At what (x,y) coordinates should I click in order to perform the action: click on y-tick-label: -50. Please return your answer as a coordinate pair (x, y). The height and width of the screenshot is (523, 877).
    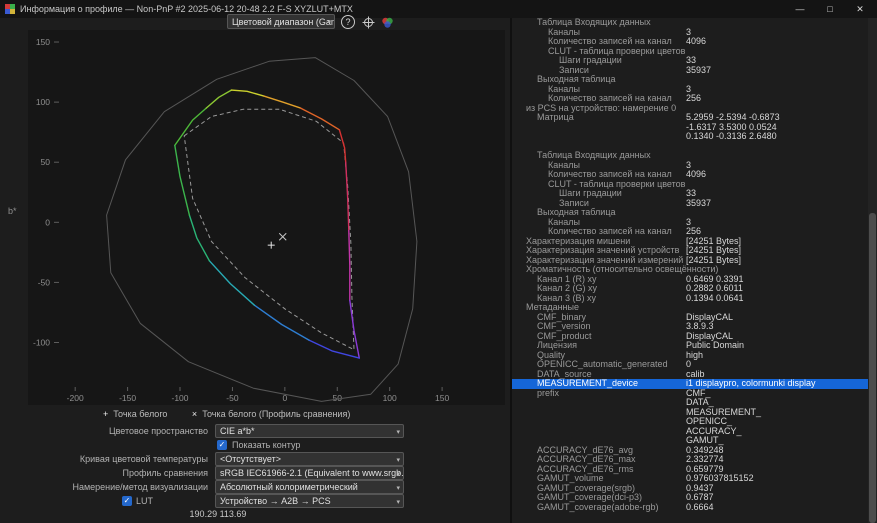
    Looking at the image, I should click on (44, 282).